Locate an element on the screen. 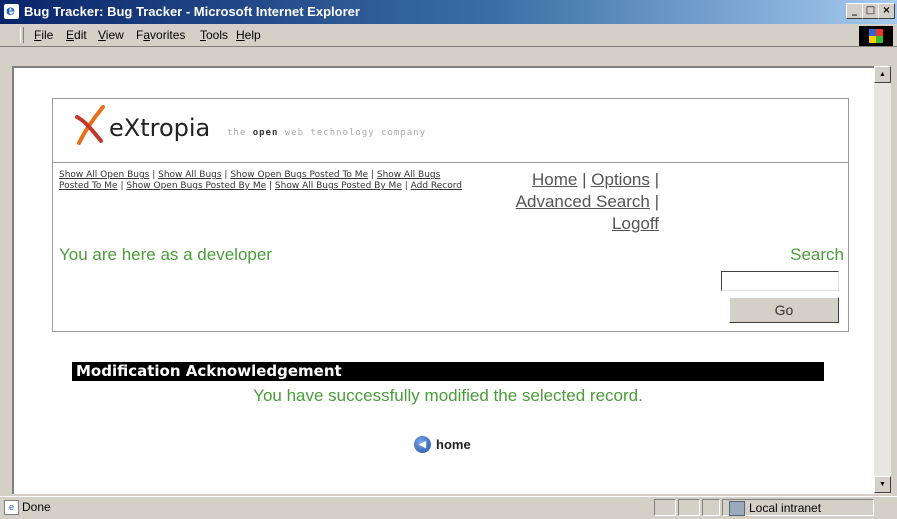  link-show-open-bugs-posted-by-me: Show Open Bugs Posted By Me is located at coordinates (196, 186).